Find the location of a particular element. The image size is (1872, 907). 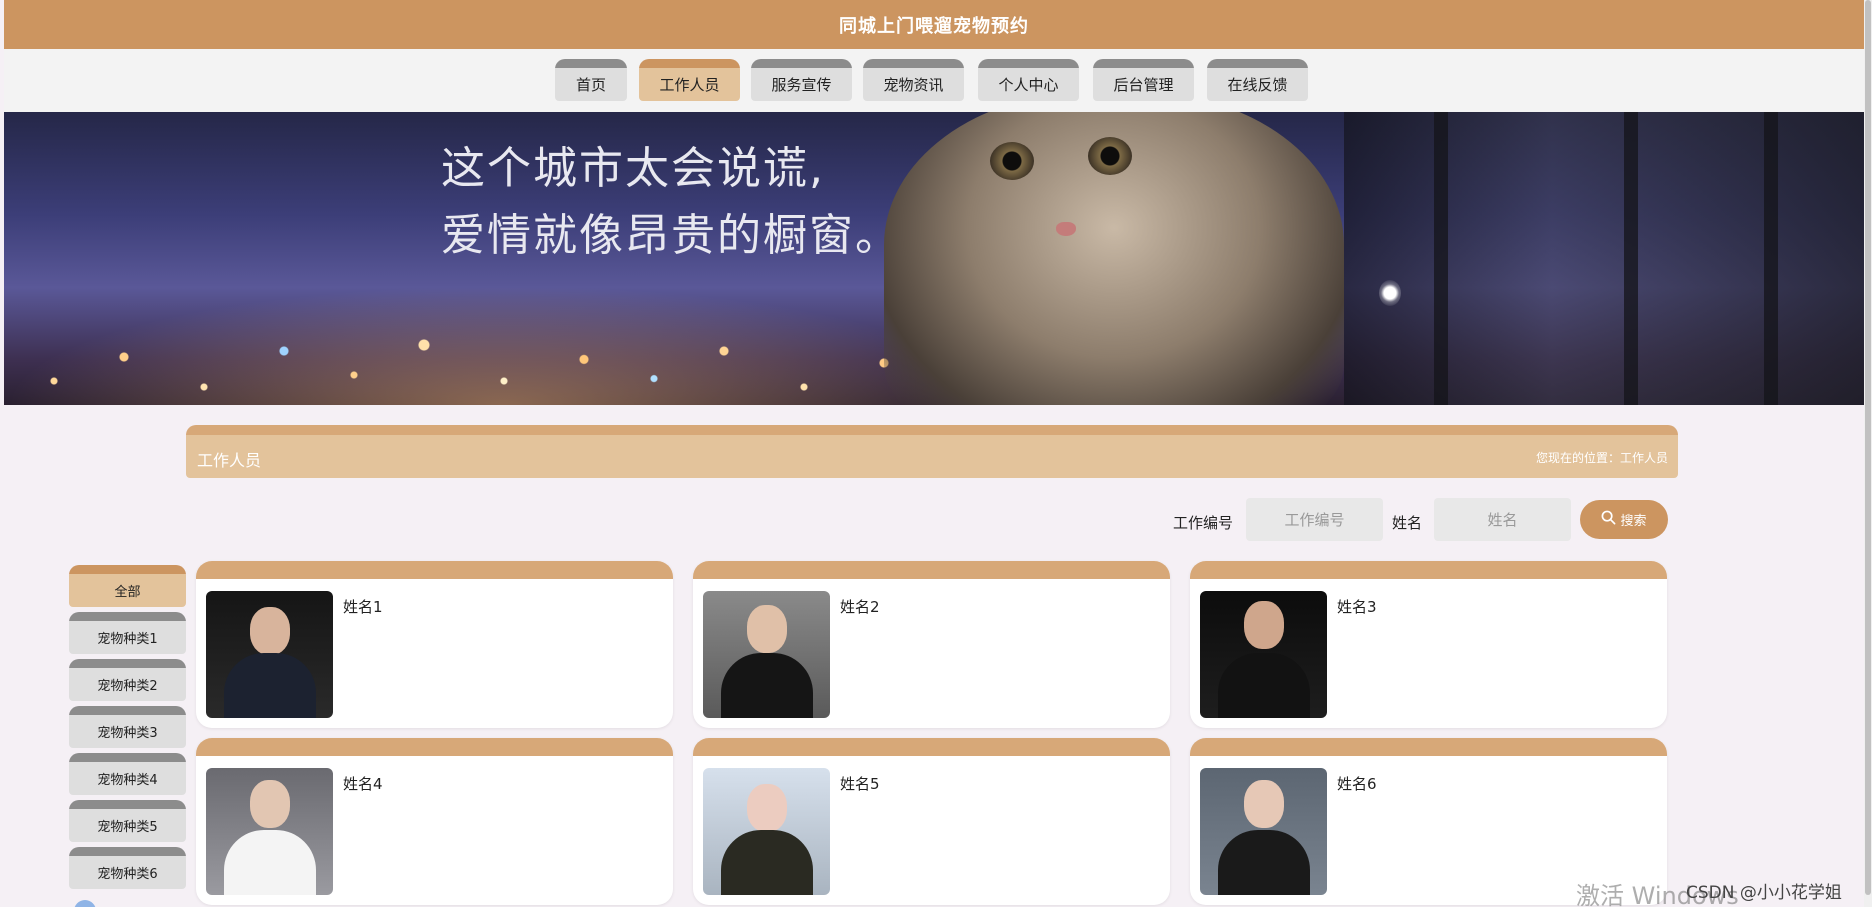

search-icon is located at coordinates (1608, 519).